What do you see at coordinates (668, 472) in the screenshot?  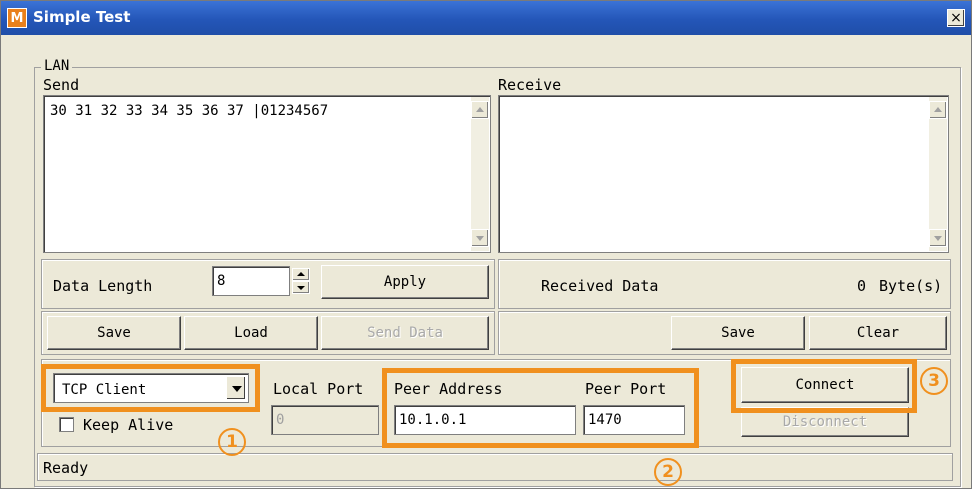 I see `annotation-badge-2: 2` at bounding box center [668, 472].